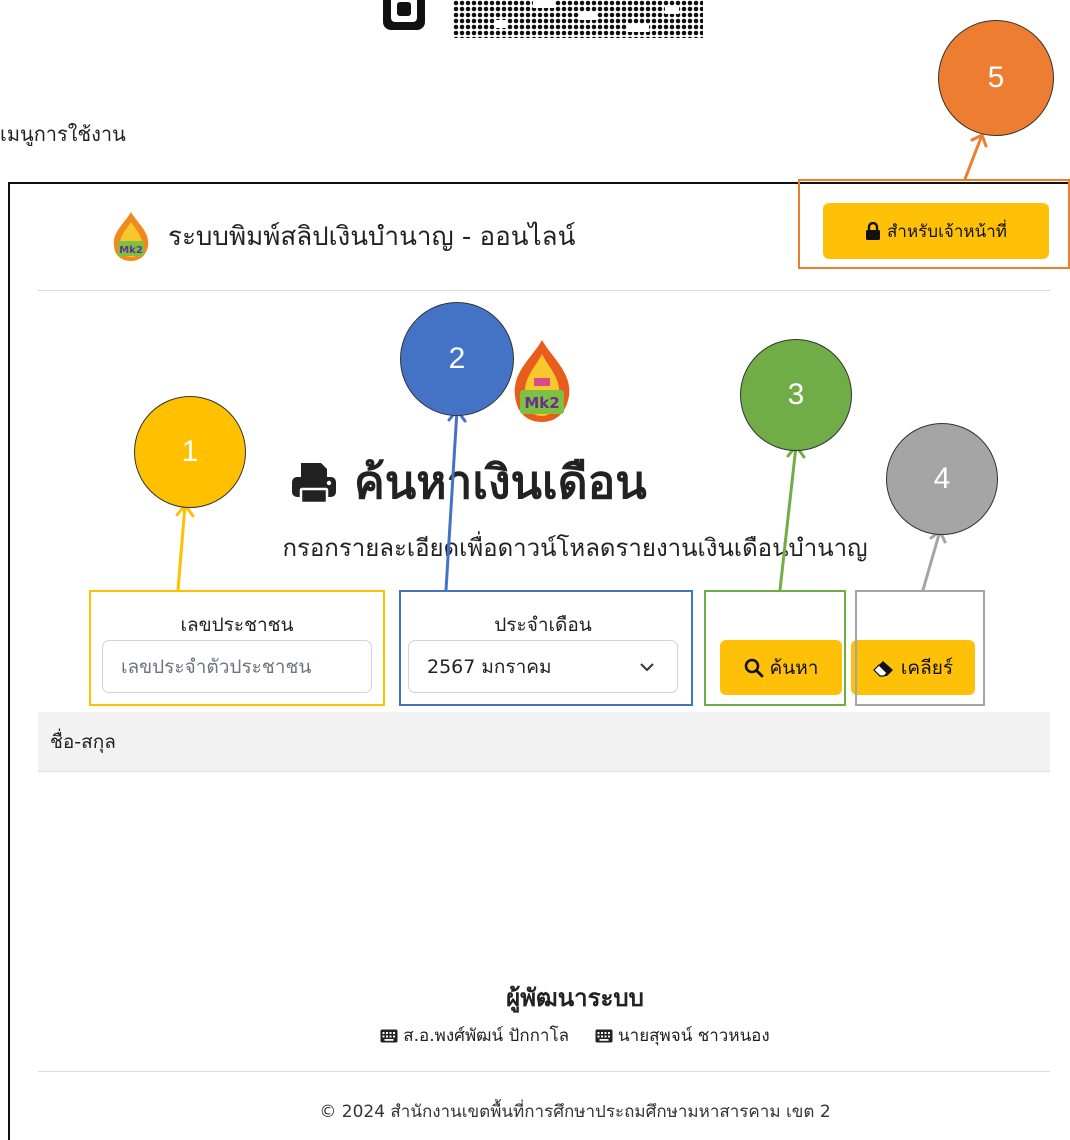 The height and width of the screenshot is (1140, 1070). What do you see at coordinates (83, 741) in the screenshot?
I see `column-header-name: ชื่อ-สกุล` at bounding box center [83, 741].